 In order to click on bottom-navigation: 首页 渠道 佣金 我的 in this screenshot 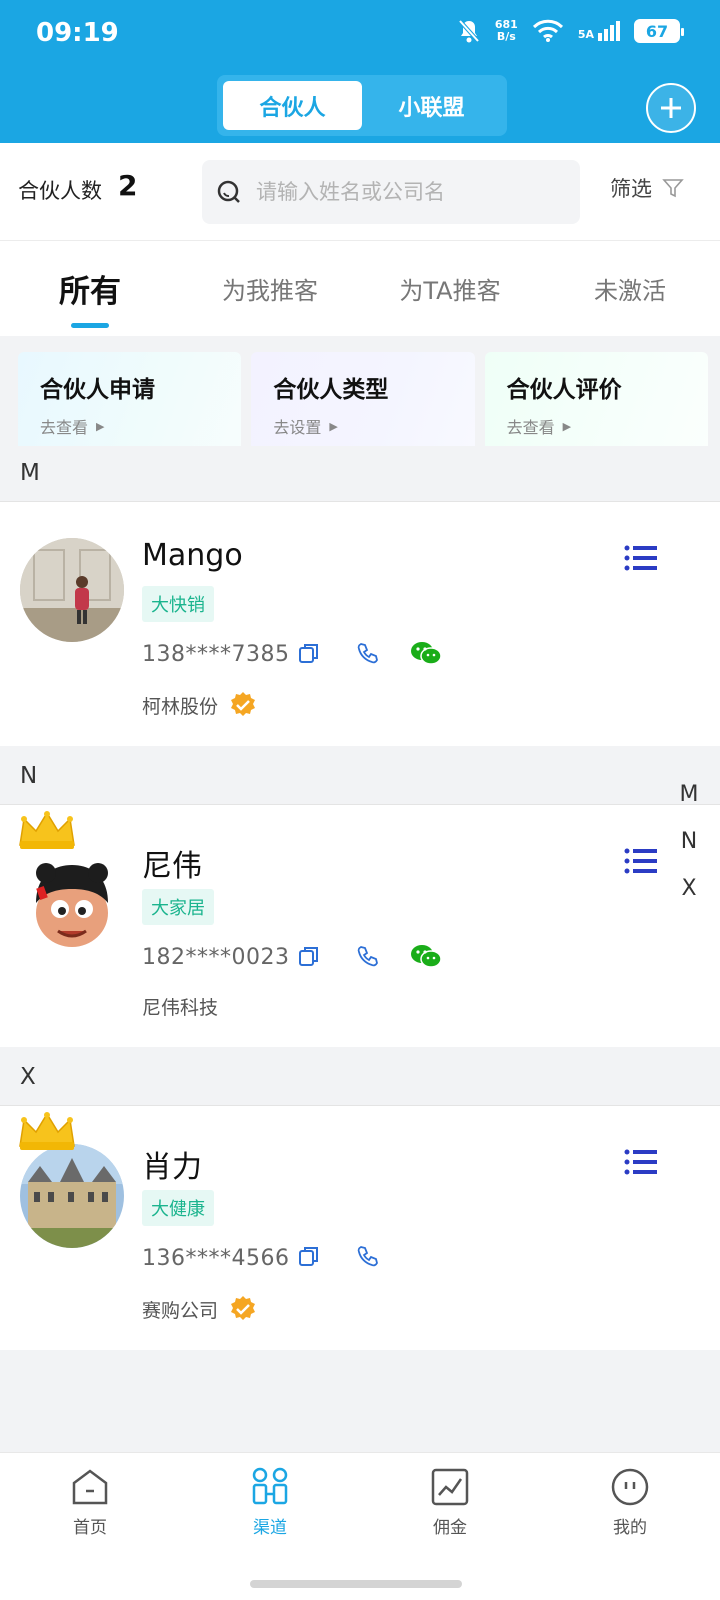, I will do `click(360, 1526)`.